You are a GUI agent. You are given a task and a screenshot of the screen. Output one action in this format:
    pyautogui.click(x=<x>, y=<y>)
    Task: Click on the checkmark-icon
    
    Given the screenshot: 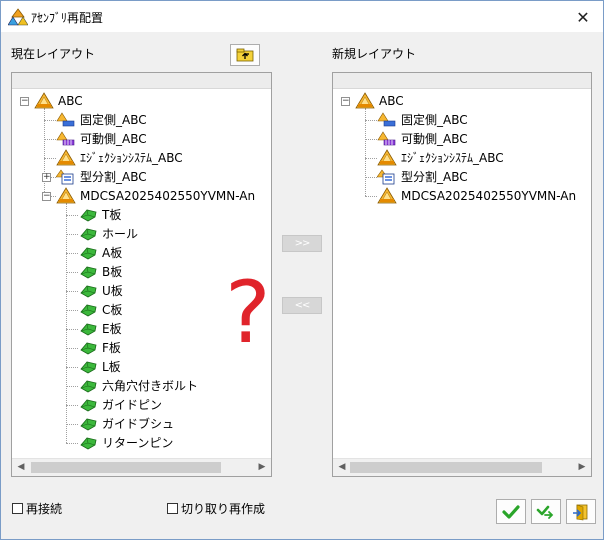 What is the action you would take?
    pyautogui.click(x=511, y=511)
    